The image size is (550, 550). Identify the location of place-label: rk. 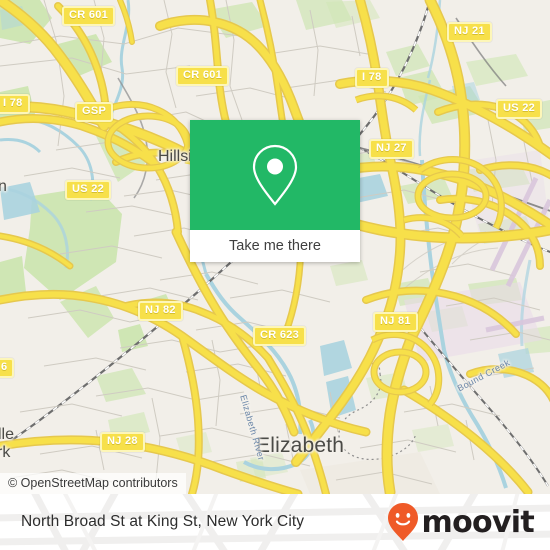
(5, 452).